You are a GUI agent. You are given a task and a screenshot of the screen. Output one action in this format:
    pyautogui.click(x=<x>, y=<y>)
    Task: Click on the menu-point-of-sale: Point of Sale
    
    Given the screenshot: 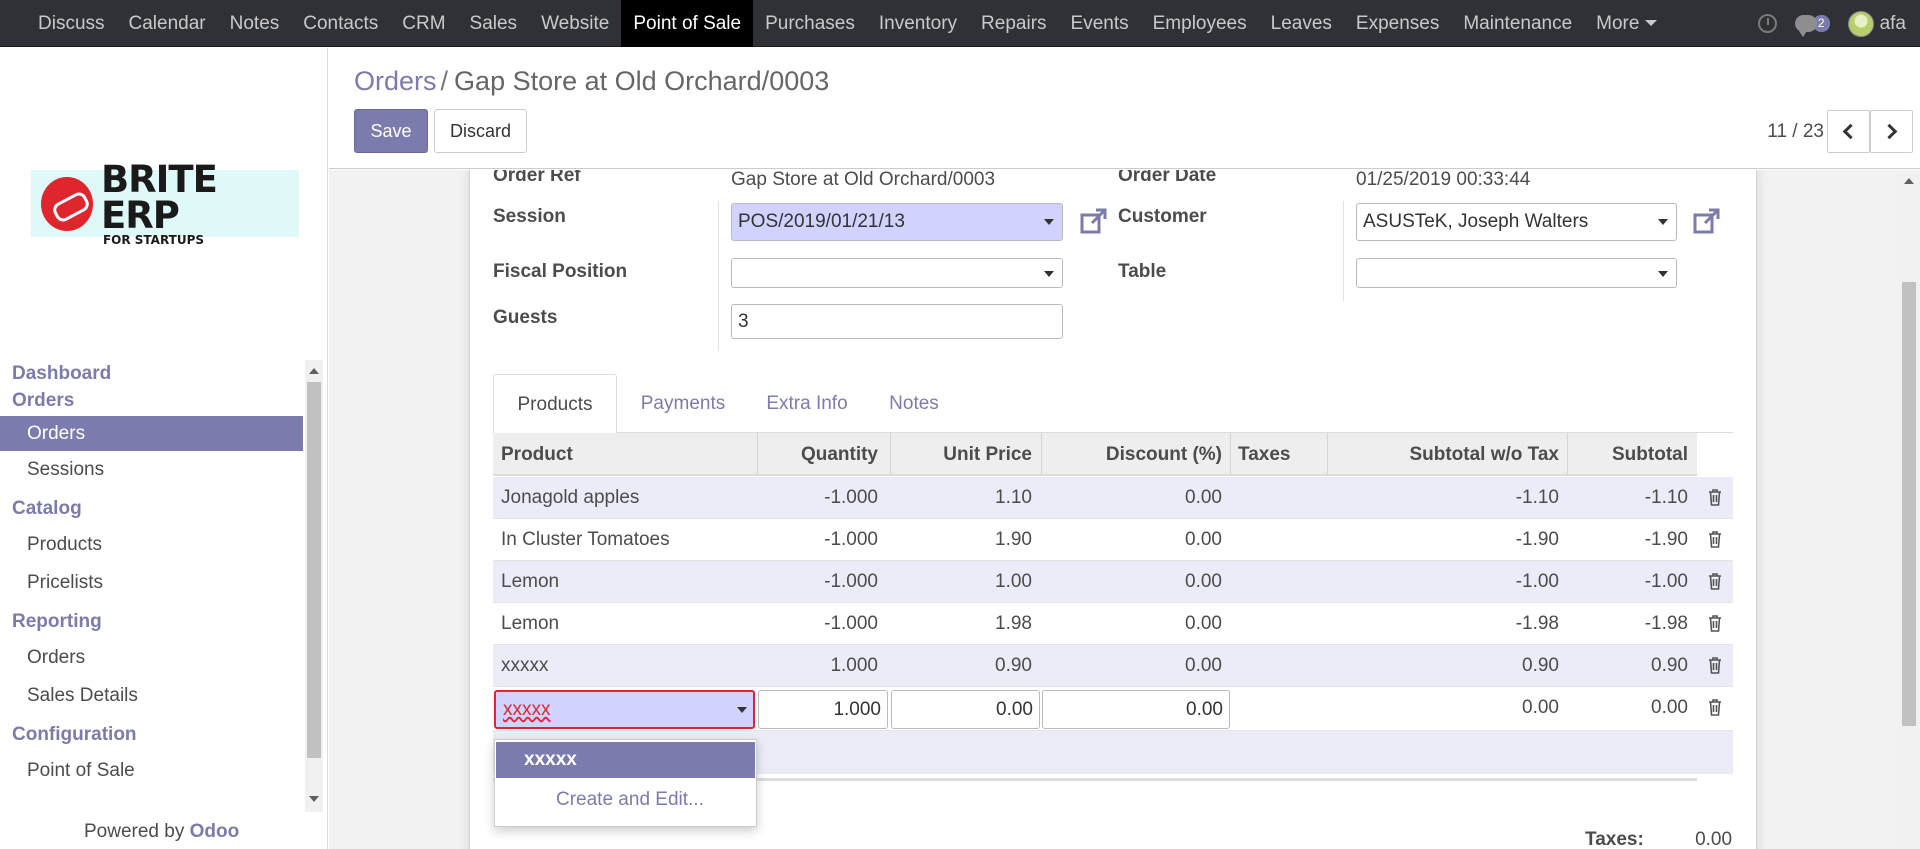 What is the action you would take?
    pyautogui.click(x=687, y=23)
    